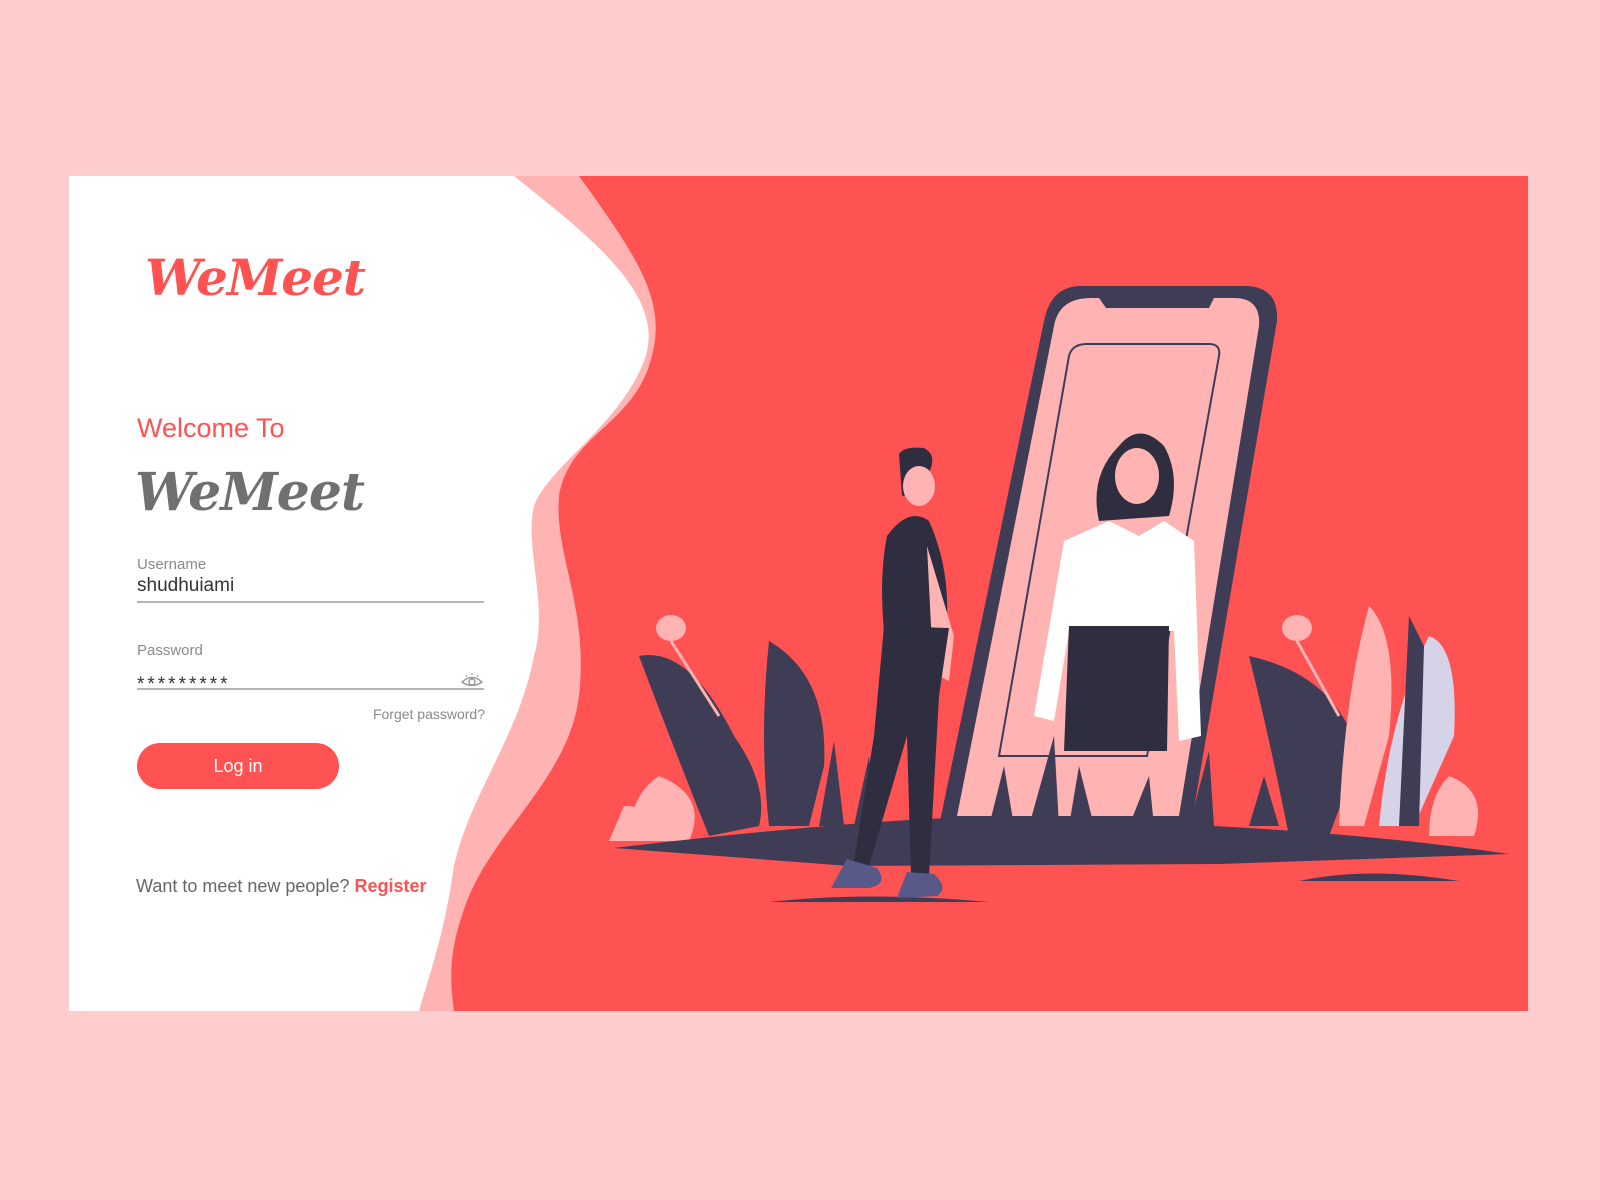 Image resolution: width=1600 pixels, height=1200 pixels. What do you see at coordinates (255, 277) in the screenshot?
I see `app-logo: WeMeet` at bounding box center [255, 277].